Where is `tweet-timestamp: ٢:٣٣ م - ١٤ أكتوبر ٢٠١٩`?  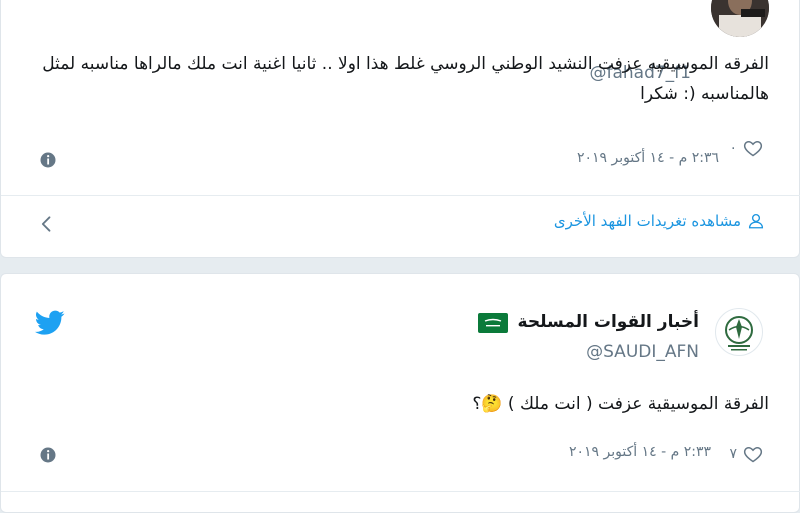
tweet-timestamp: ٢:٣٣ م - ١٤ أكتوبر ٢٠١٩ is located at coordinates (640, 452).